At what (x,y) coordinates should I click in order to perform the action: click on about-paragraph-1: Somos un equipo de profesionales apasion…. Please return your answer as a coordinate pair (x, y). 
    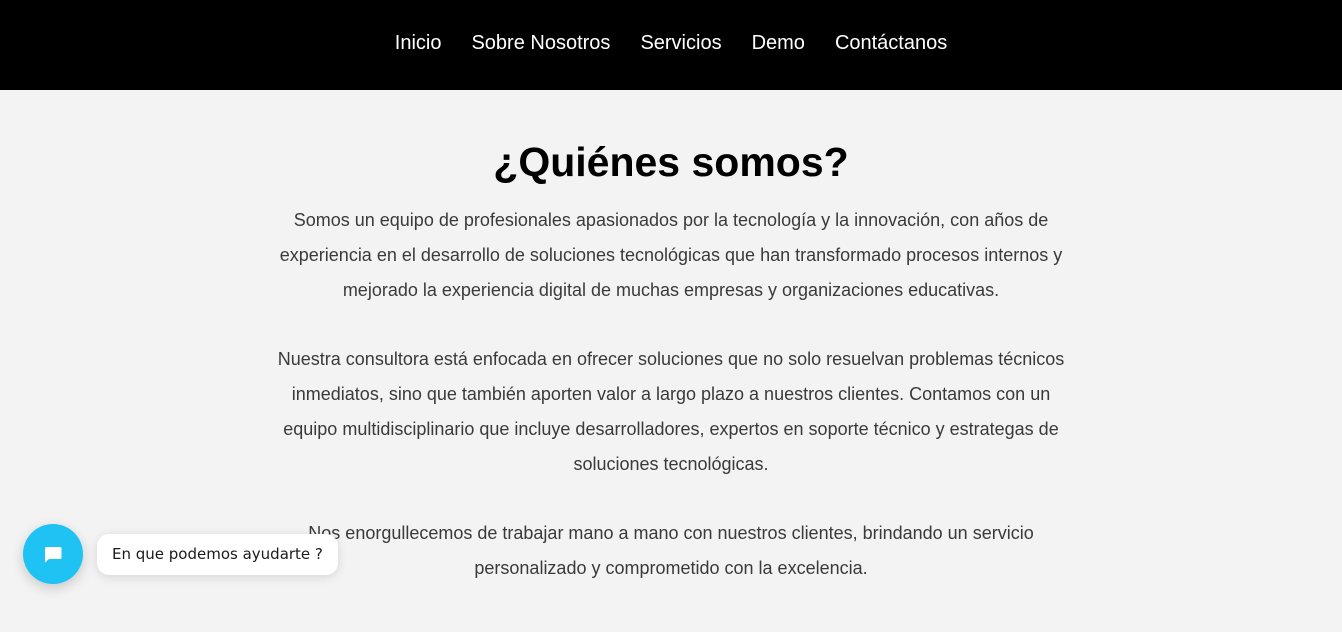
    Looking at the image, I should click on (671, 255).